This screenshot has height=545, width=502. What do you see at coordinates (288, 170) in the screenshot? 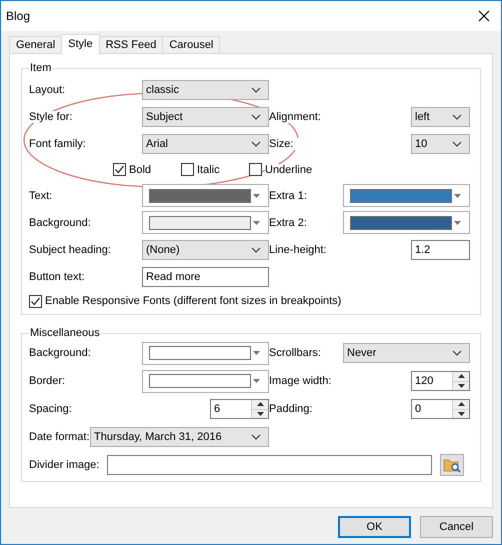
I see `checkbox-label: Underline` at bounding box center [288, 170].